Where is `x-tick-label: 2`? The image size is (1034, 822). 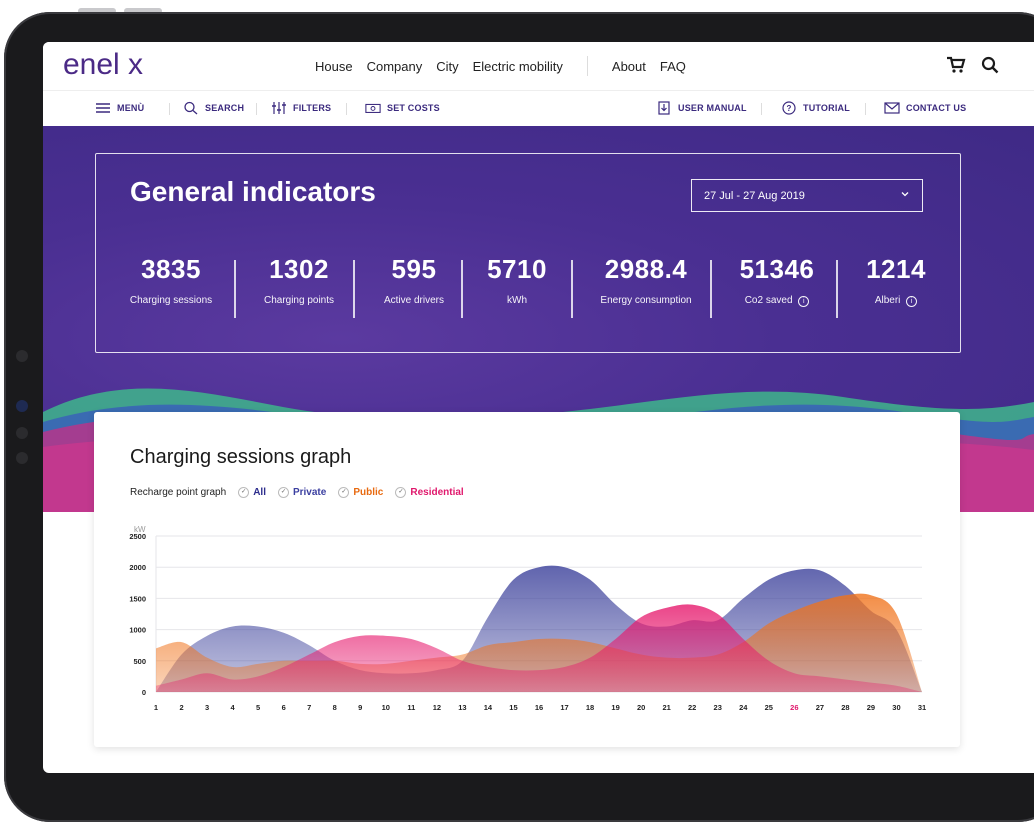 x-tick-label: 2 is located at coordinates (181, 707).